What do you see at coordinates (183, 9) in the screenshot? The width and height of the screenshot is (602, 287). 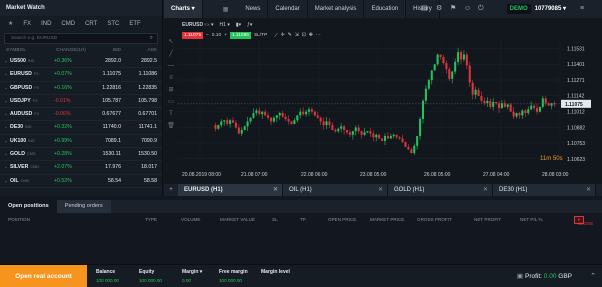 I see `tab-charts: Charts ▾` at bounding box center [183, 9].